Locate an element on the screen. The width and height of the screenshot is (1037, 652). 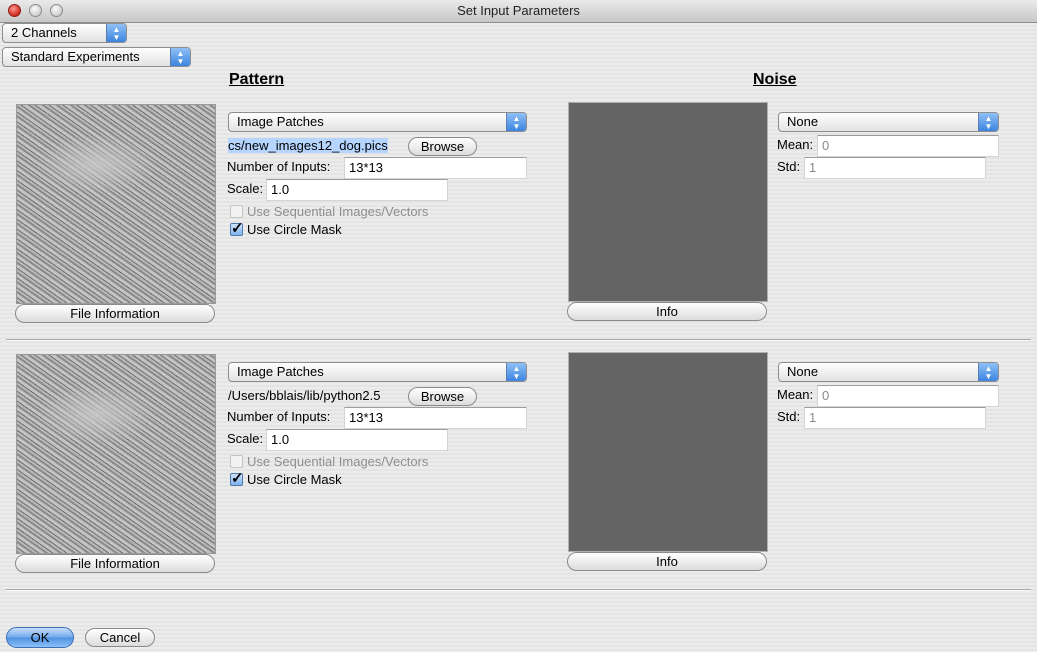
file-path-field: /Users/bblais/lib/python2.5 is located at coordinates (316, 397).